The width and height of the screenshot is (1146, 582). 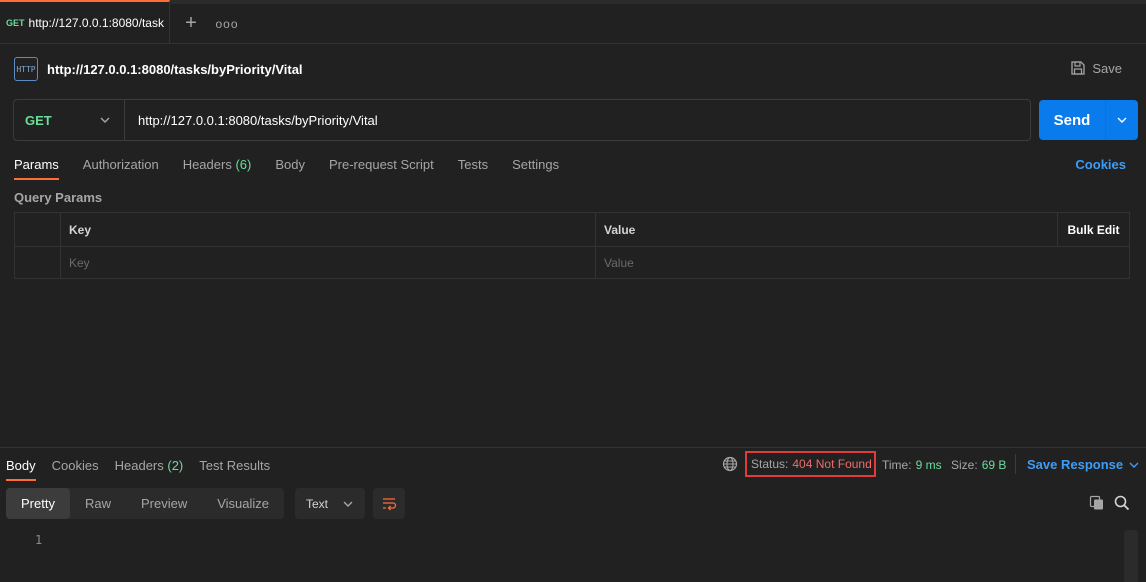 I want to click on tab-label: Cookies, so click(x=75, y=465).